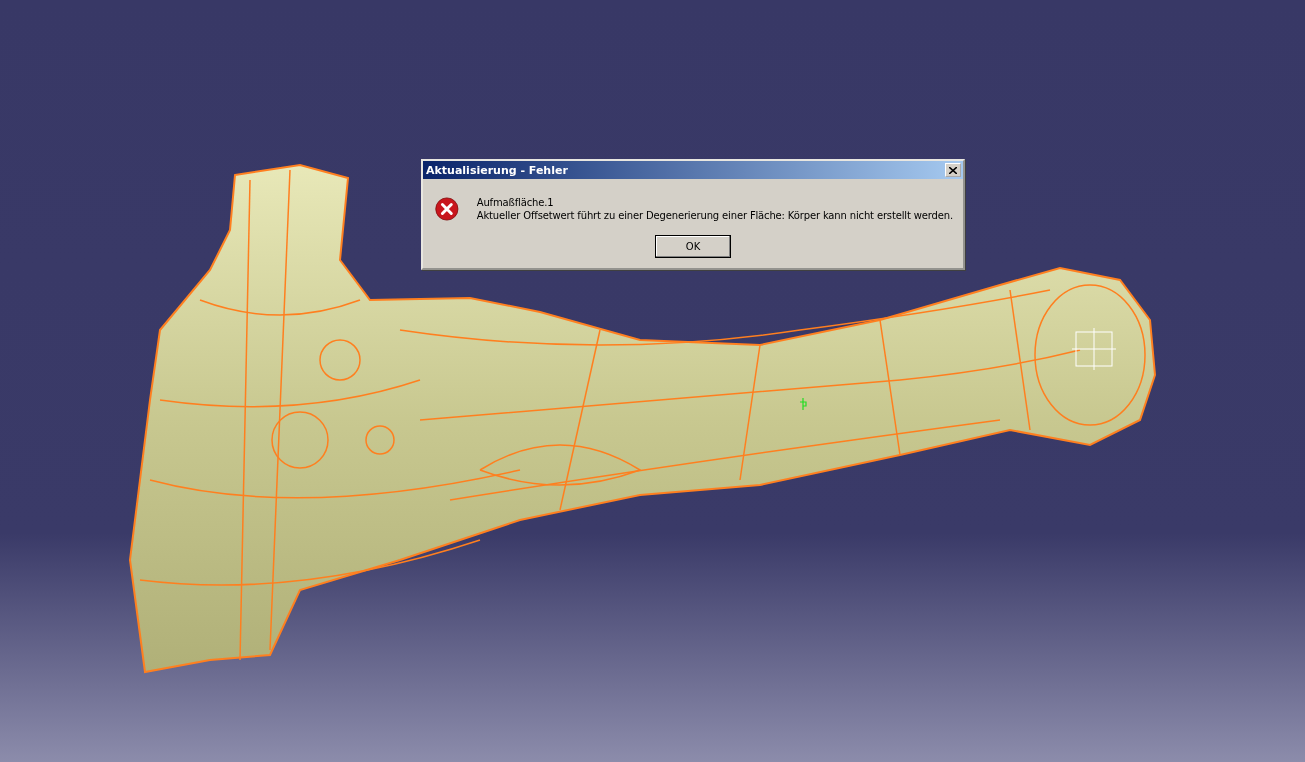 This screenshot has width=1305, height=762. Describe the element at coordinates (693, 246) in the screenshot. I see `ok-button: OK` at that location.